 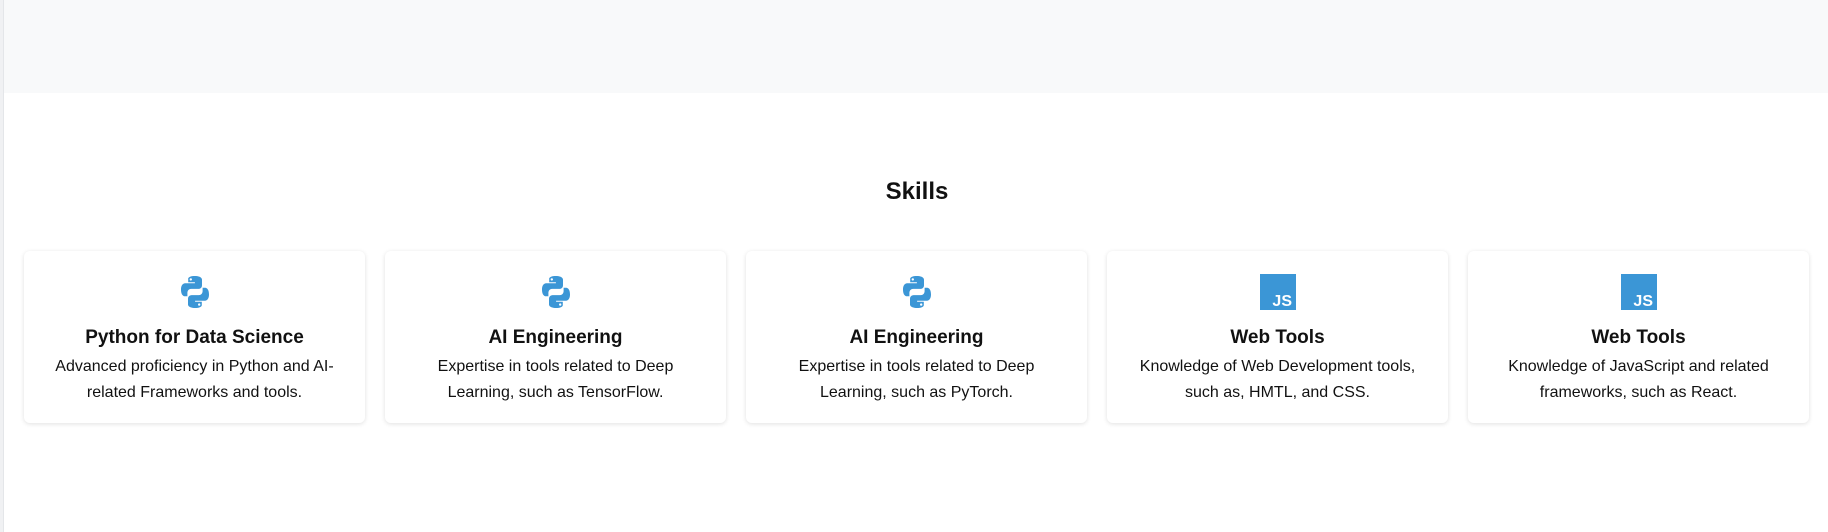 I want to click on skill-card-title: Python for Data Science, so click(x=194, y=337).